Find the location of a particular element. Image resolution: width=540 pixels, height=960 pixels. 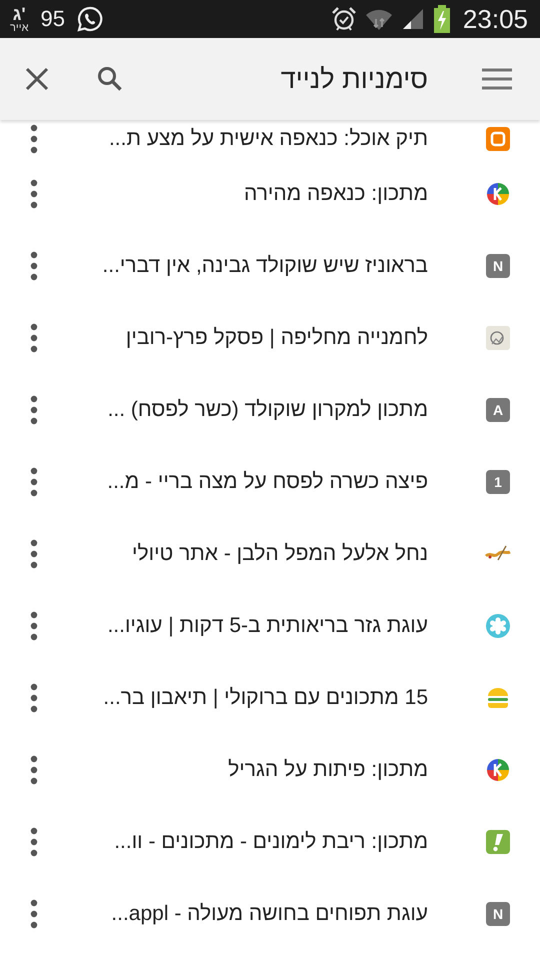

notification-count: 95 is located at coordinates (52, 19).